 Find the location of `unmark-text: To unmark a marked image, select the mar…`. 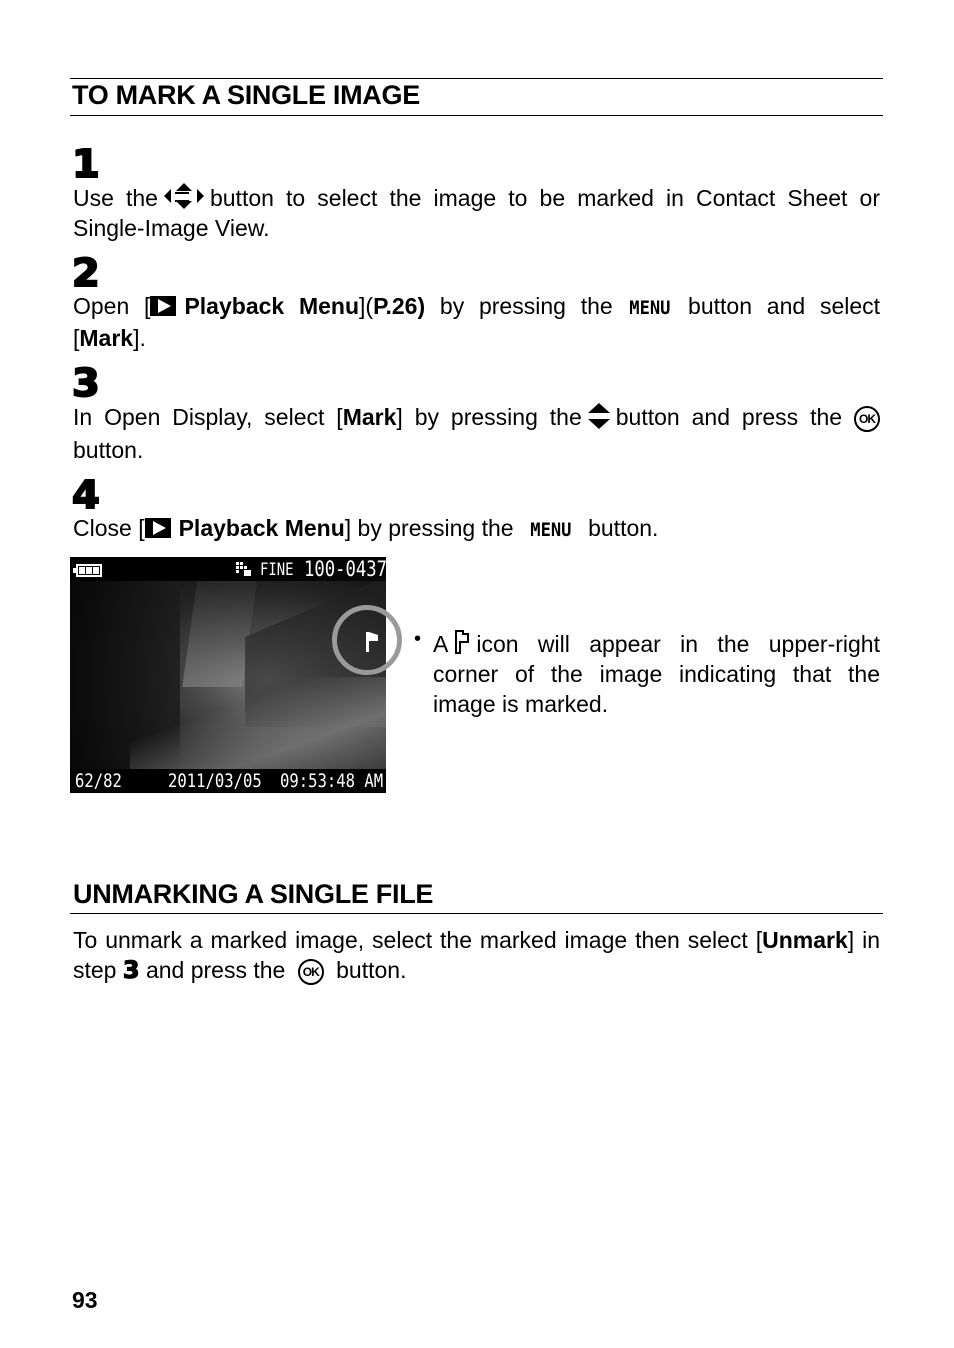

unmark-text: To unmark a marked image, select the mar… is located at coordinates (476, 955).